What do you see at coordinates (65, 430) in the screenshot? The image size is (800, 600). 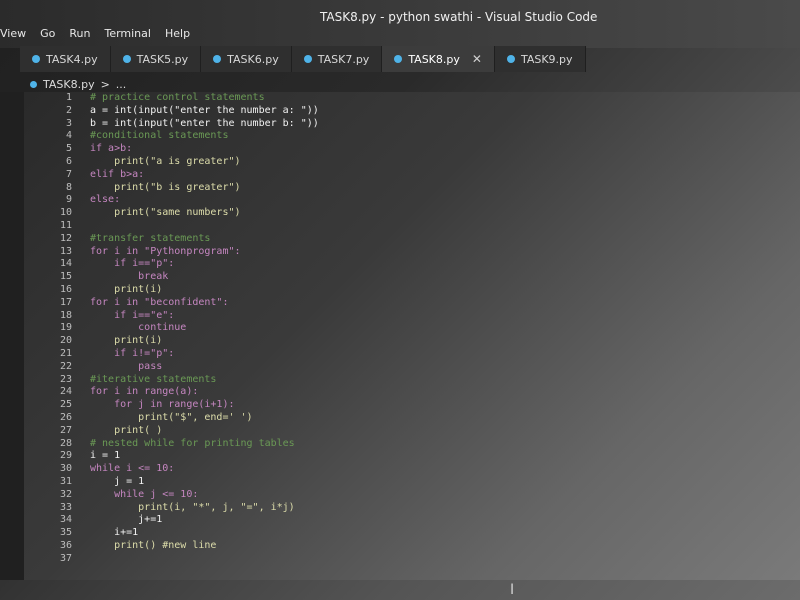 I see `line-number: 27` at bounding box center [65, 430].